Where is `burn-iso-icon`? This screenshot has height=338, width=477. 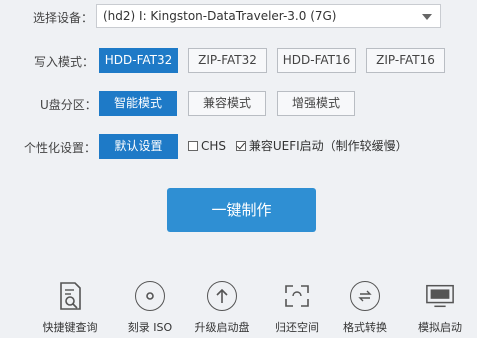 burn-iso-icon is located at coordinates (150, 296).